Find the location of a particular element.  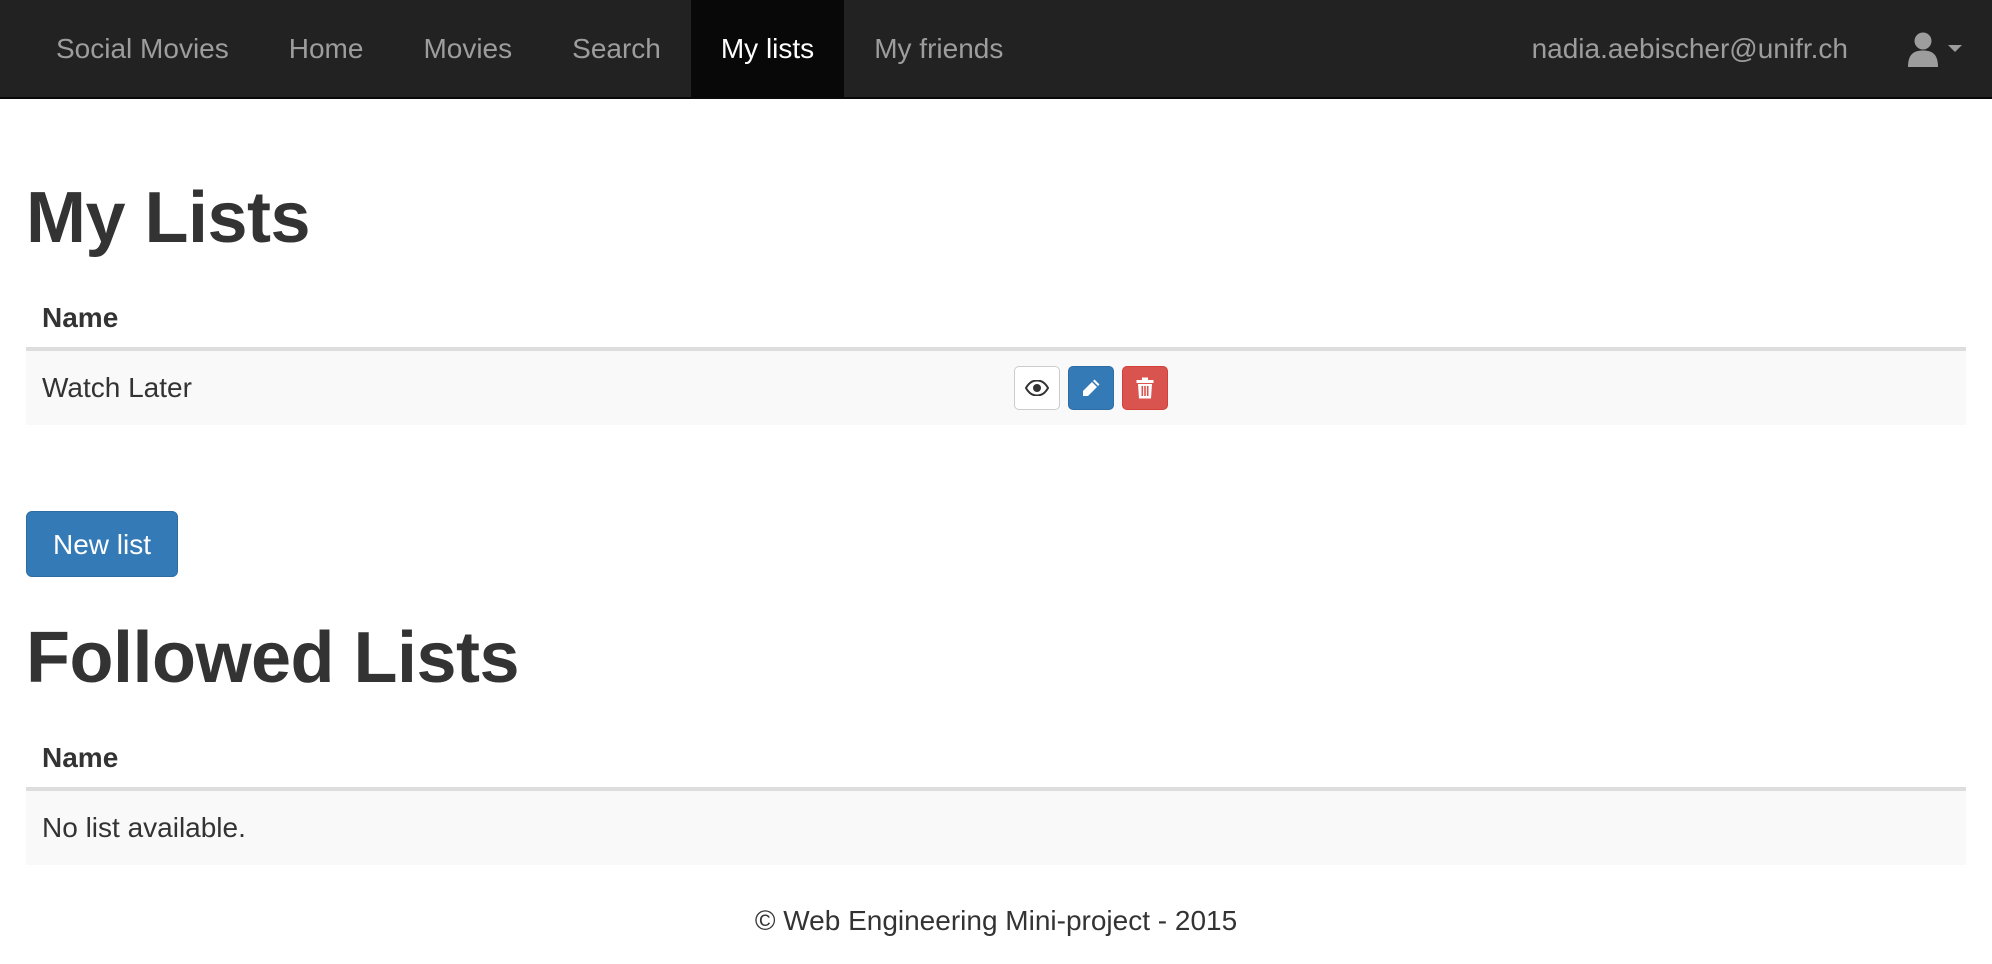

table-row: Watch Later is located at coordinates (996, 387).